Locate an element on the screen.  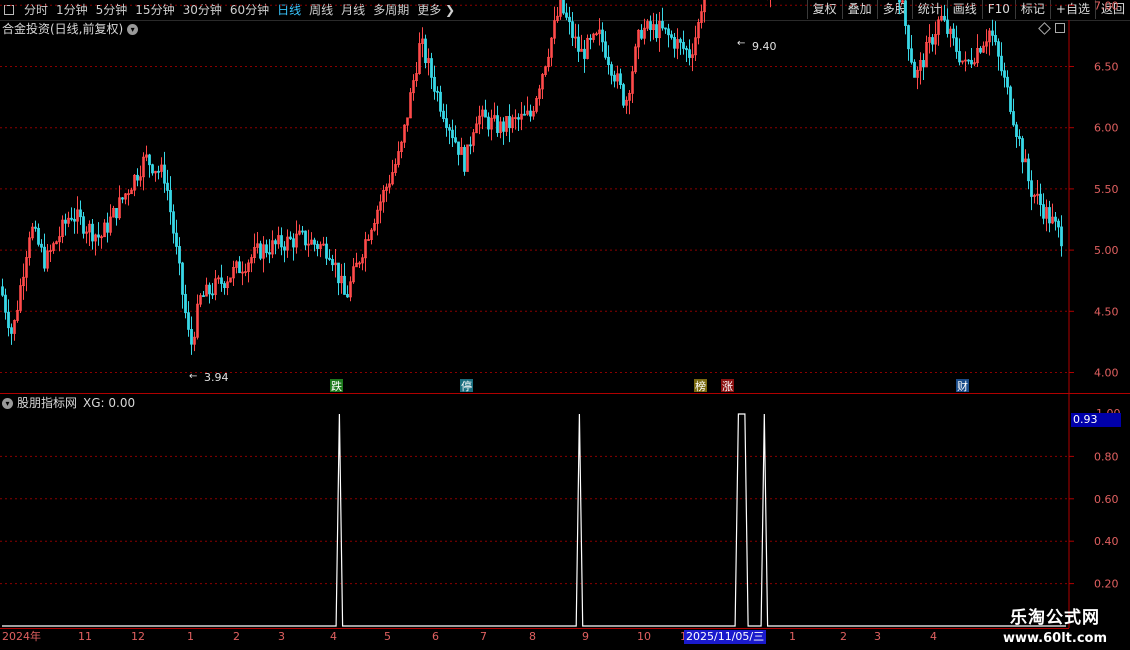
watermark-url: www.60lt.com is located at coordinates (1055, 638).